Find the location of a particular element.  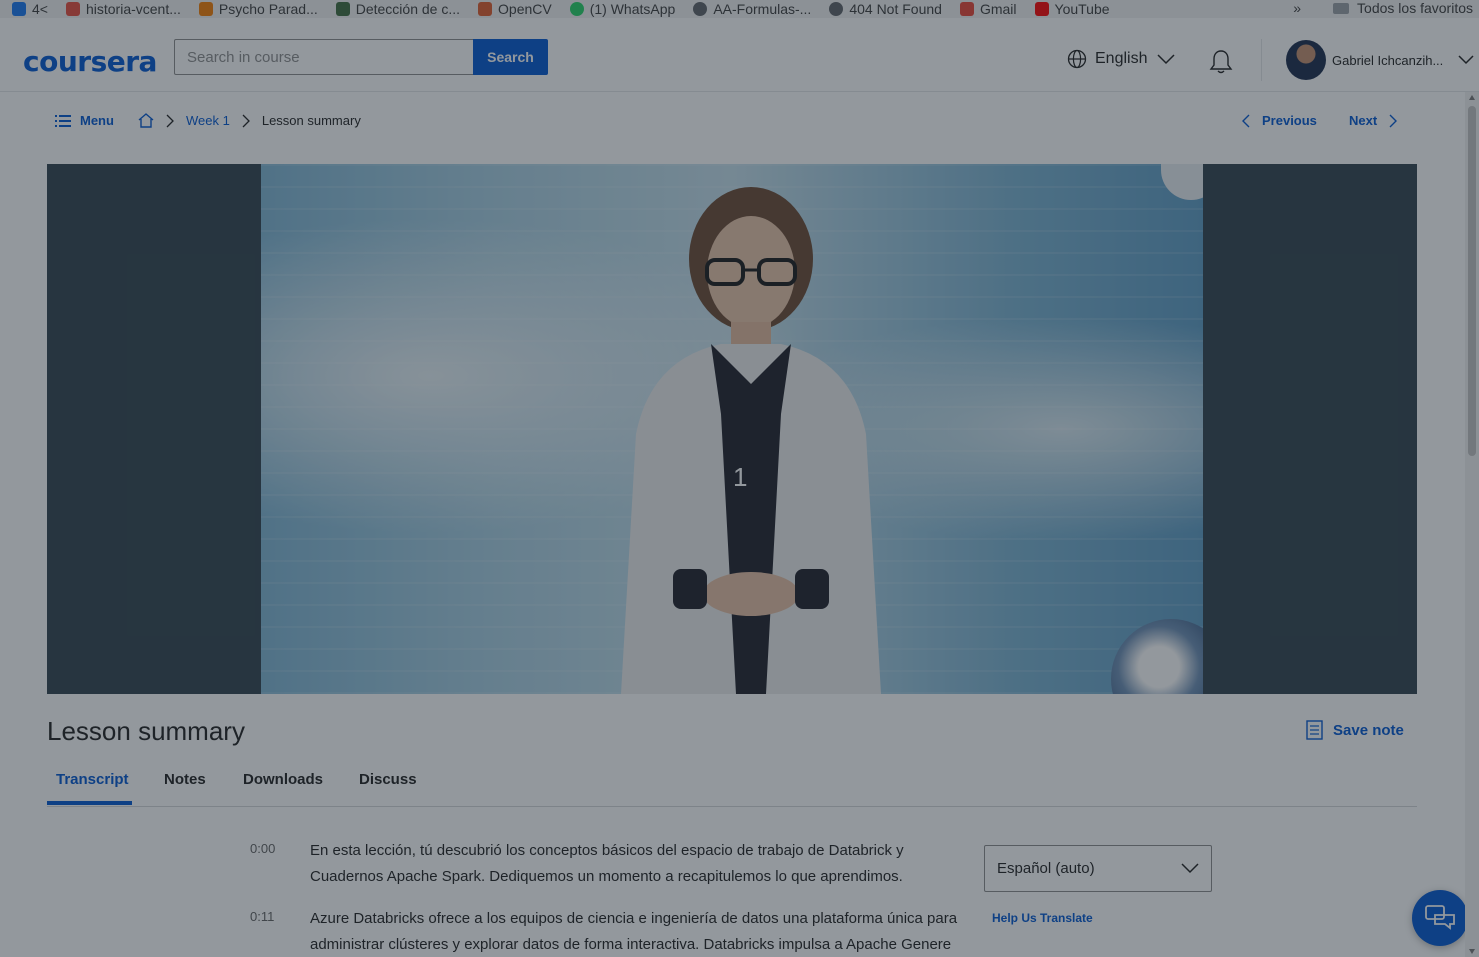

folder-label: Todos los favoritos is located at coordinates (1415, 8).